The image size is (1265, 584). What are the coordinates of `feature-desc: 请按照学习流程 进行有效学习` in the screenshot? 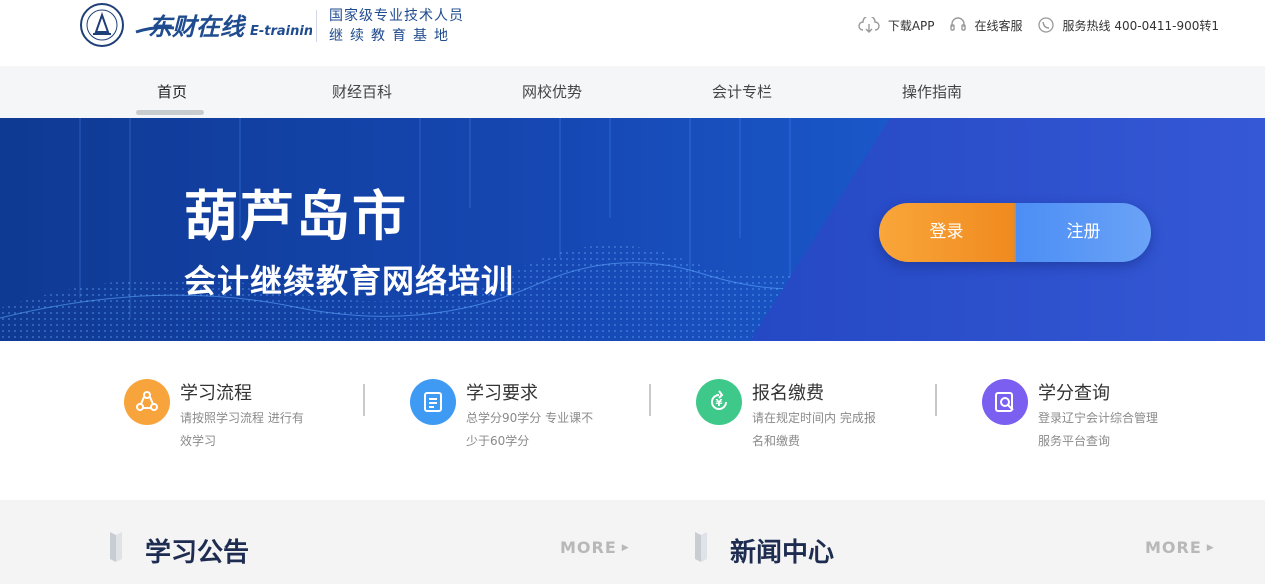 It's located at (242, 429).